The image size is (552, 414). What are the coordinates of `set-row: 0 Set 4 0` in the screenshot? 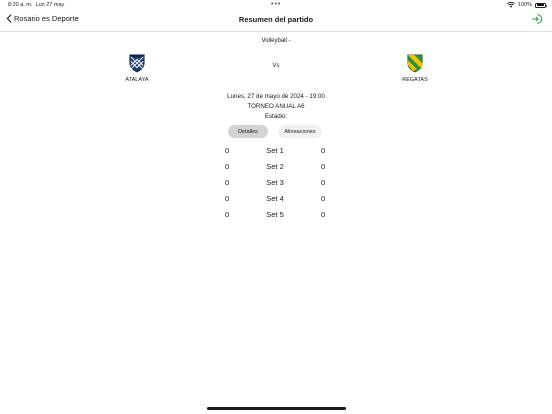 It's located at (276, 200).